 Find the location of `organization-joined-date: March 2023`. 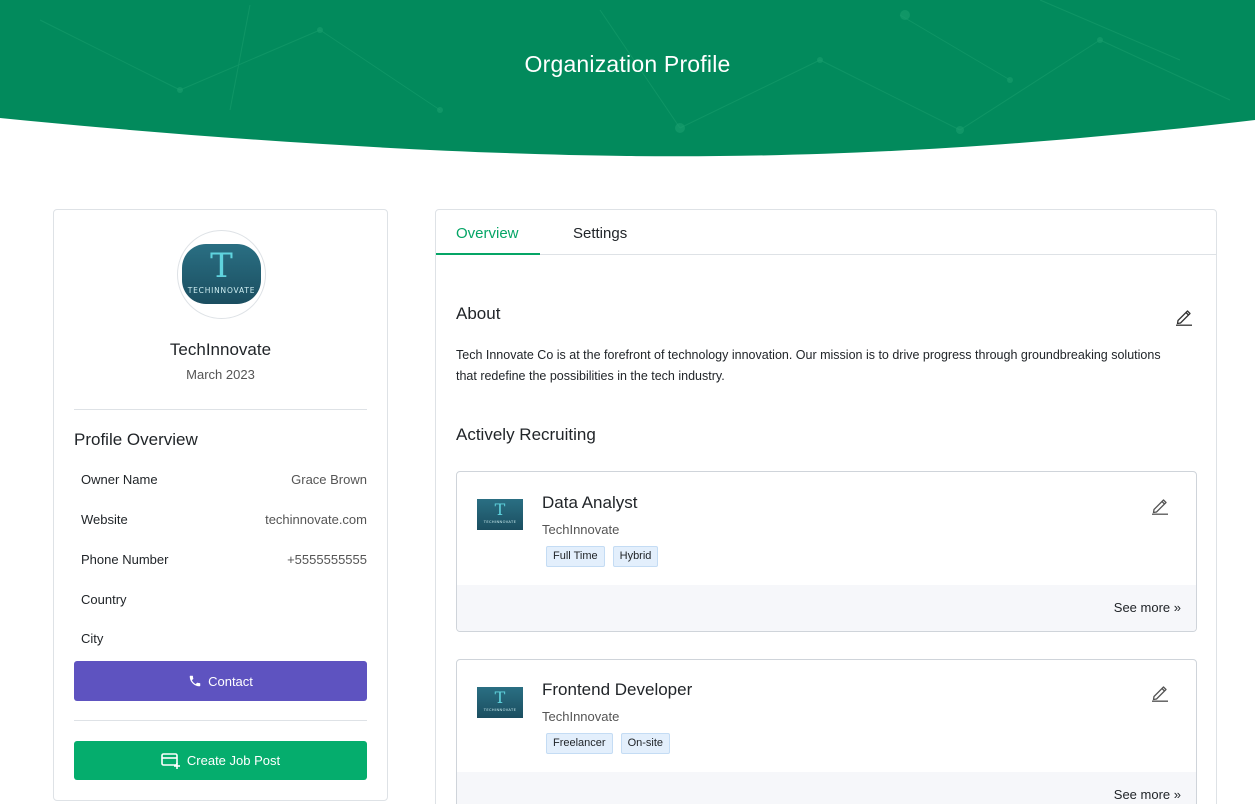

organization-joined-date: March 2023 is located at coordinates (220, 374).